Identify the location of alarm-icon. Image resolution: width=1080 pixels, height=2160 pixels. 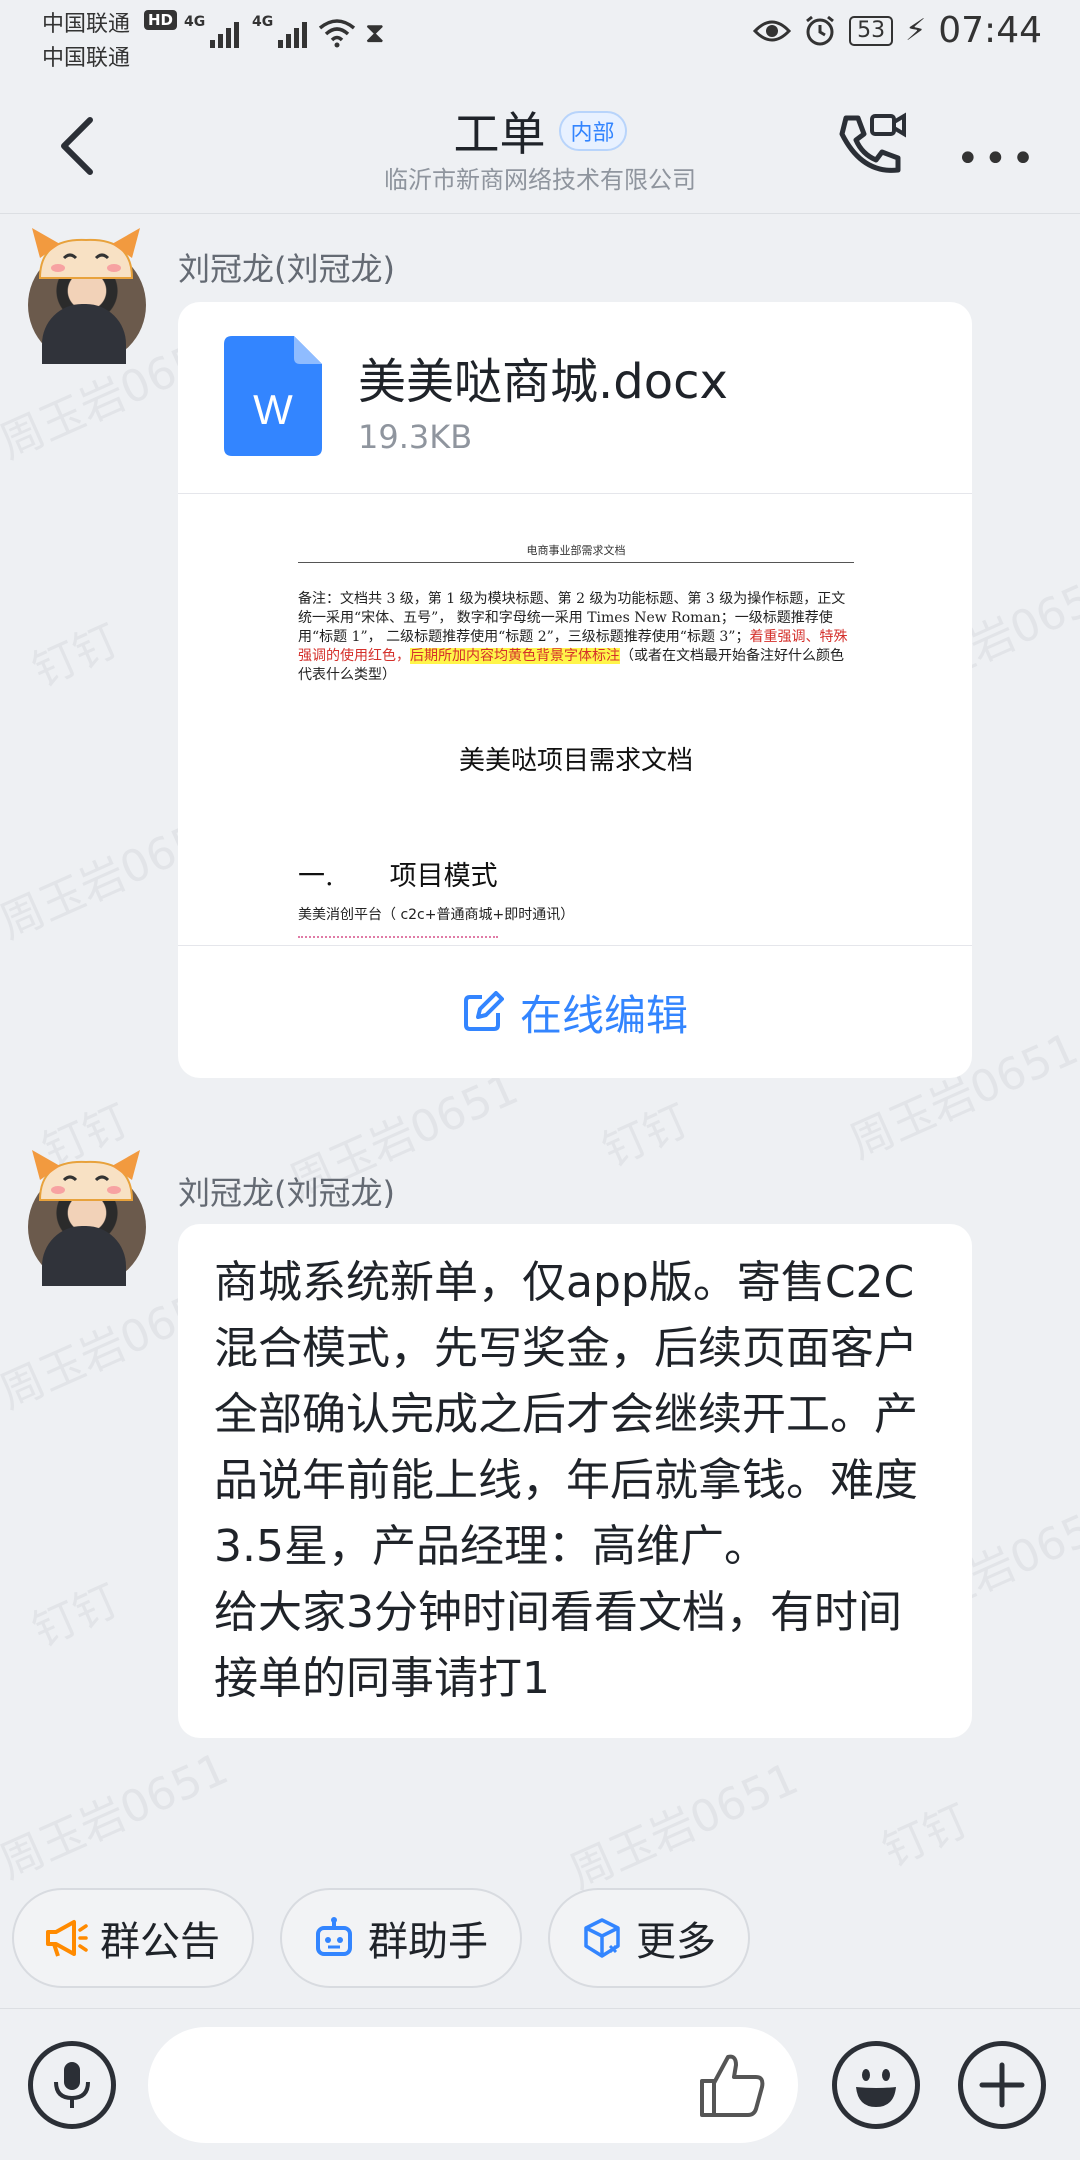
(820, 30).